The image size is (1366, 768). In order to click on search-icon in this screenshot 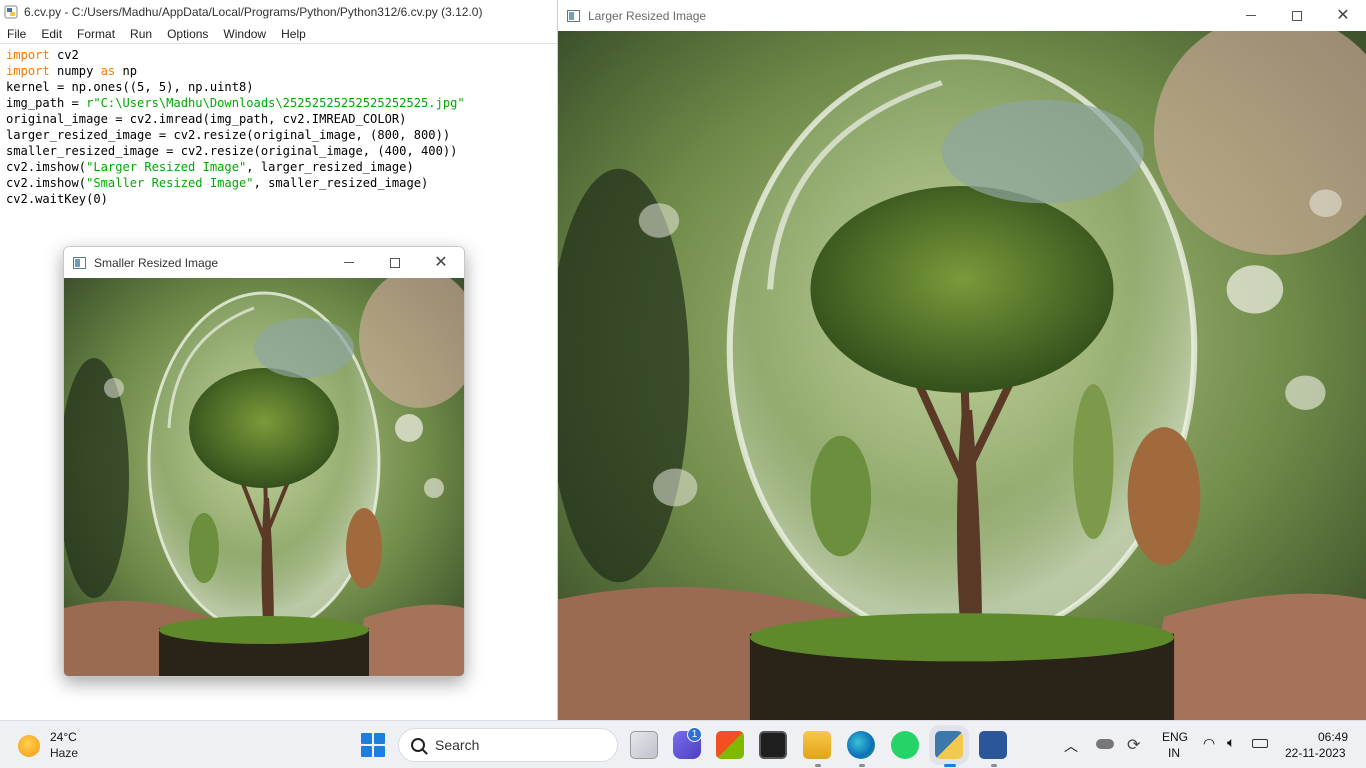, I will do `click(418, 745)`.